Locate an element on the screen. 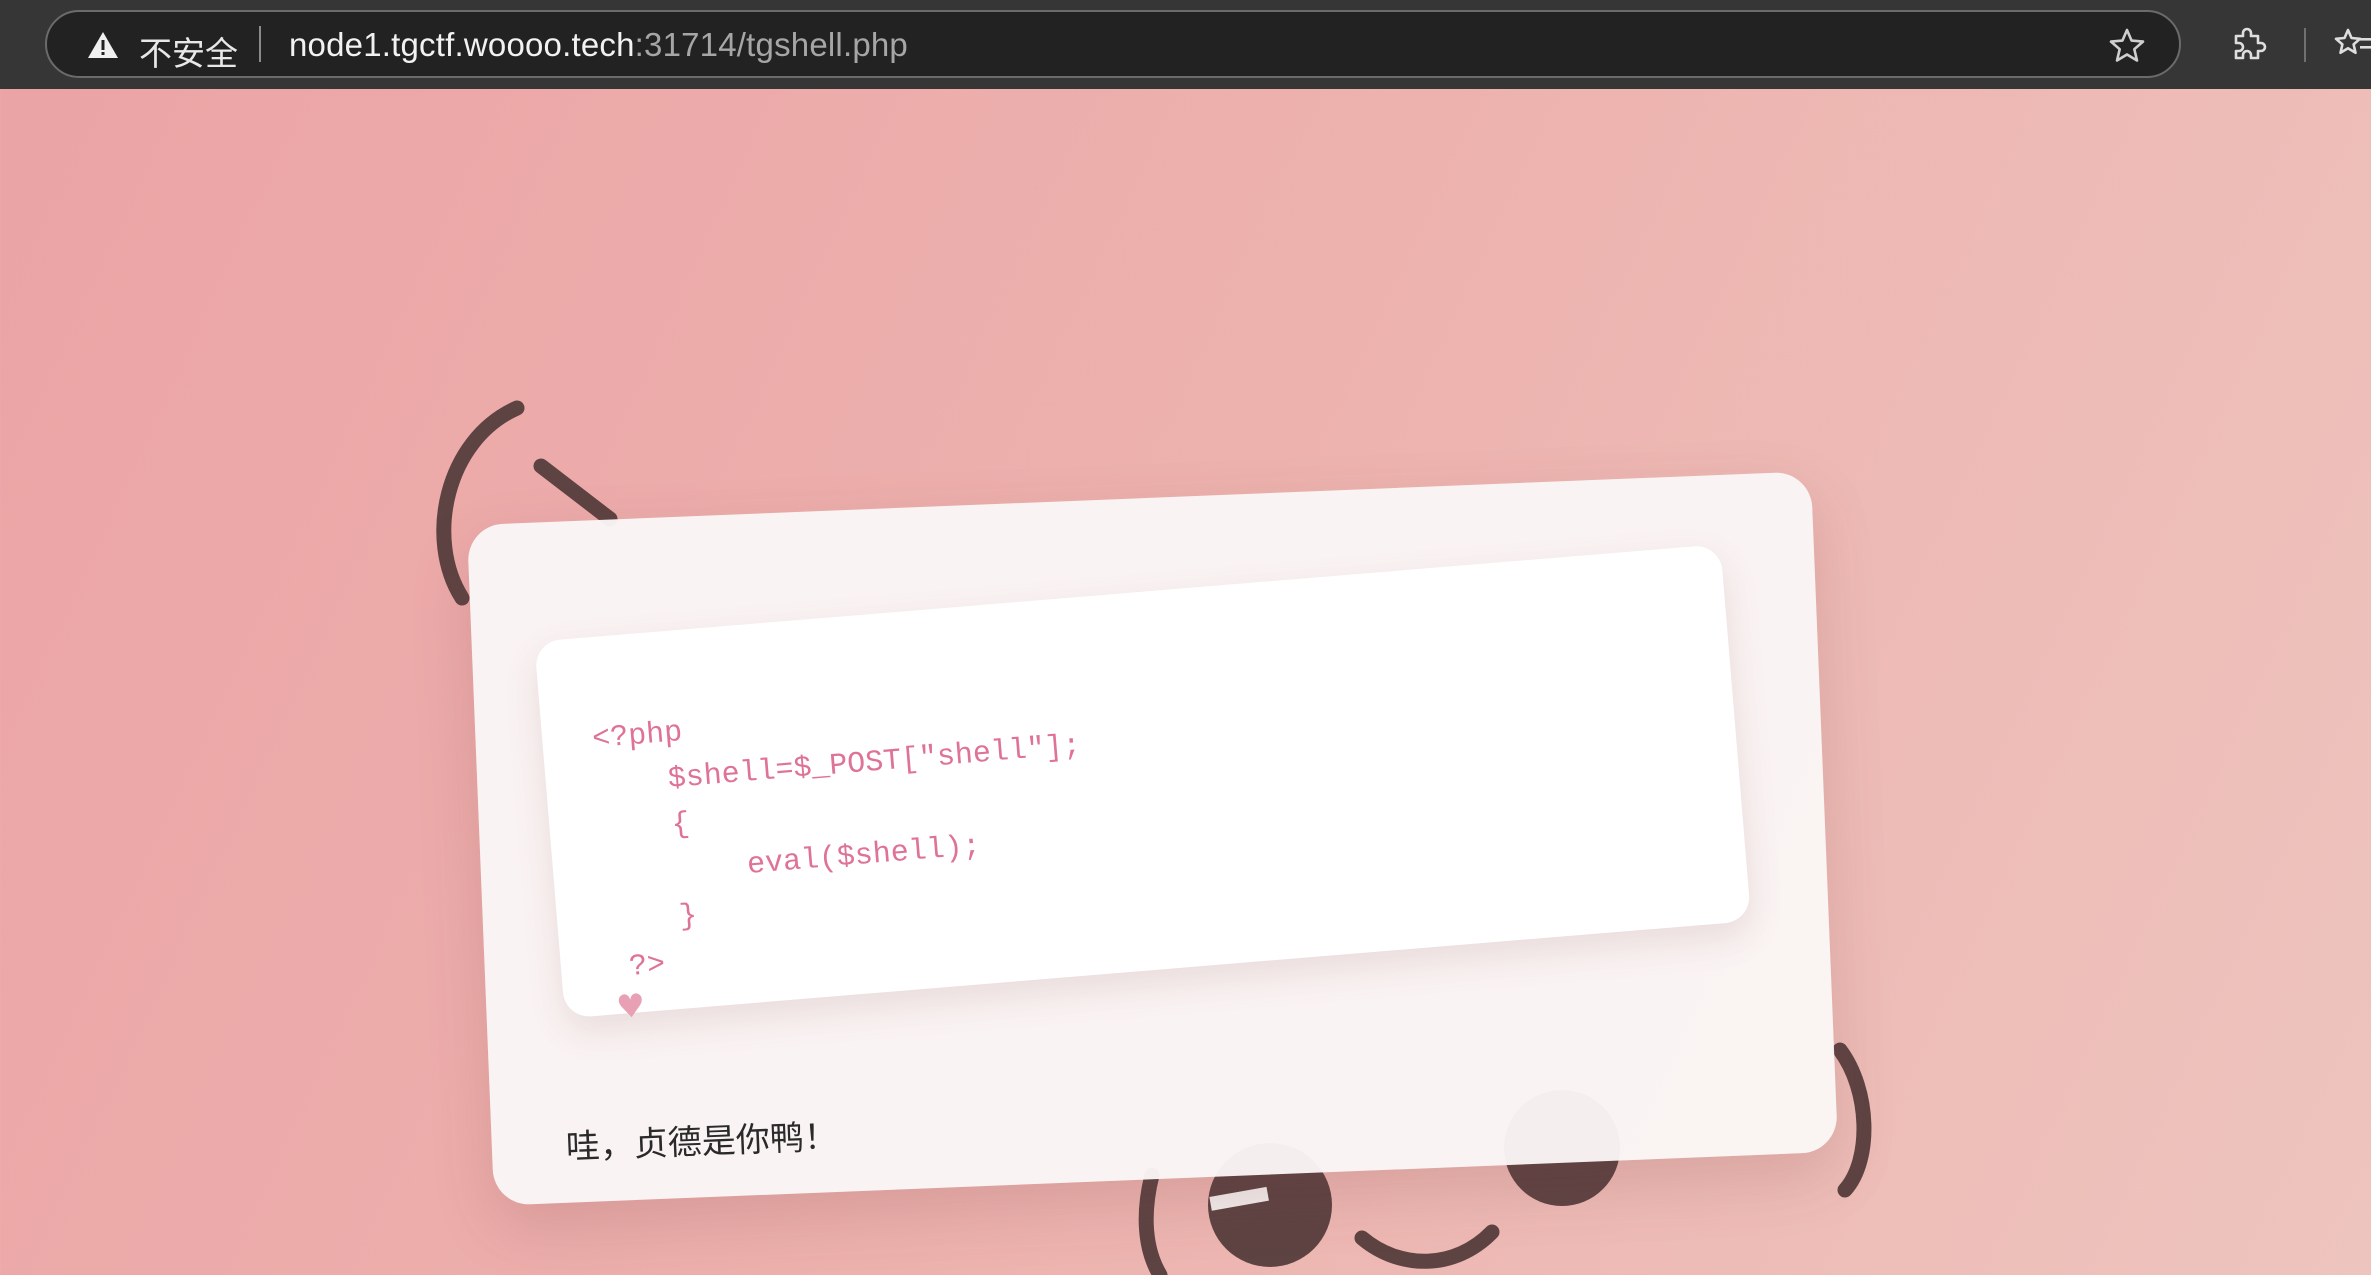 The width and height of the screenshot is (2371, 1275). caption-text: 哇，贞德是你鸭！ is located at coordinates (702, 1142).